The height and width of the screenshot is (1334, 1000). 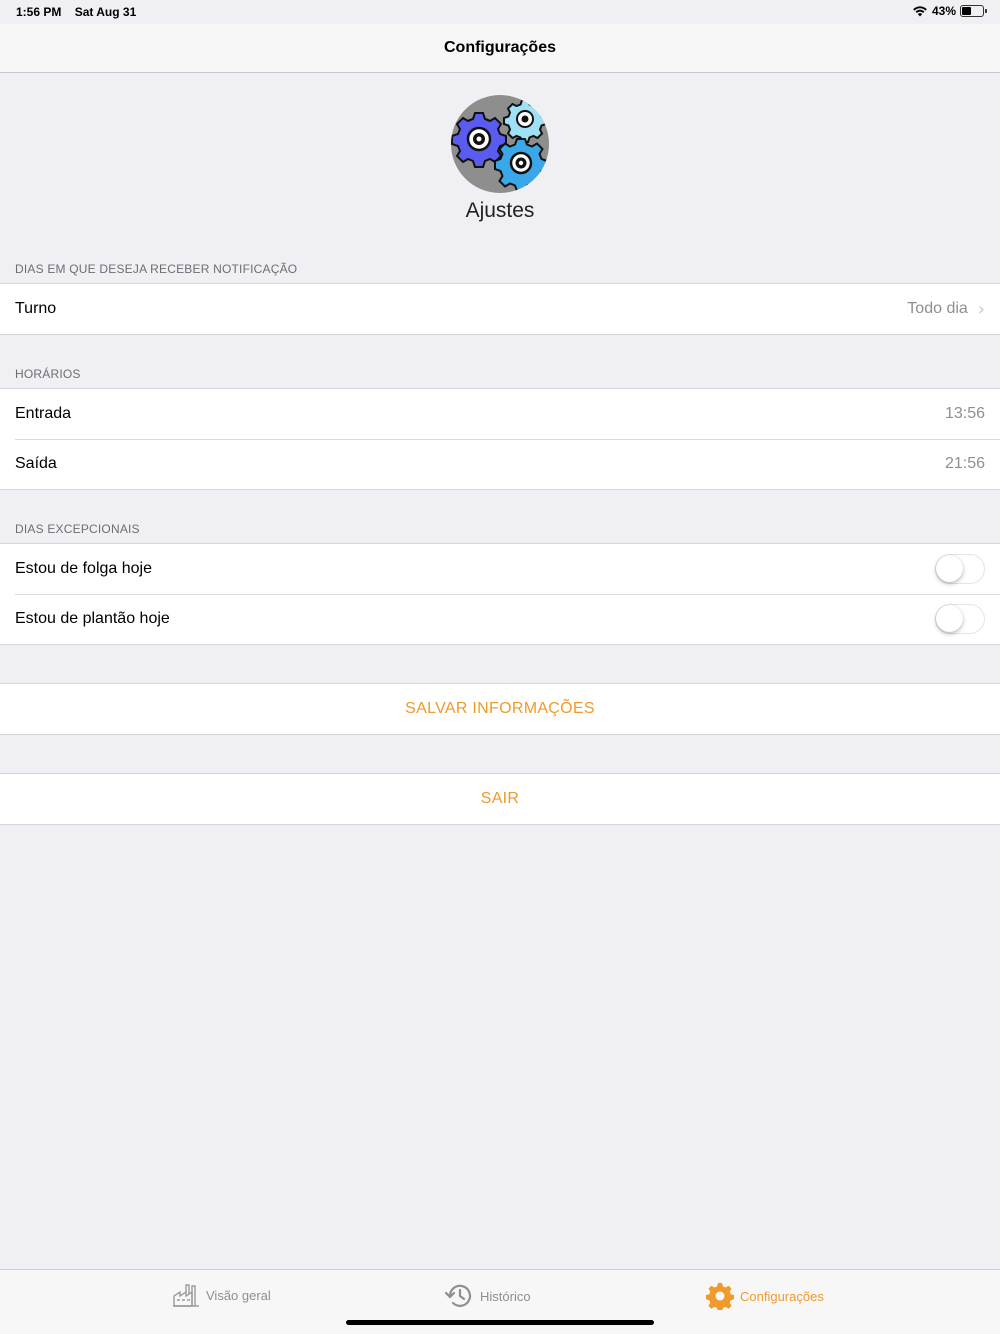 What do you see at coordinates (238, 1295) in the screenshot?
I see `tab-label: Visão geral` at bounding box center [238, 1295].